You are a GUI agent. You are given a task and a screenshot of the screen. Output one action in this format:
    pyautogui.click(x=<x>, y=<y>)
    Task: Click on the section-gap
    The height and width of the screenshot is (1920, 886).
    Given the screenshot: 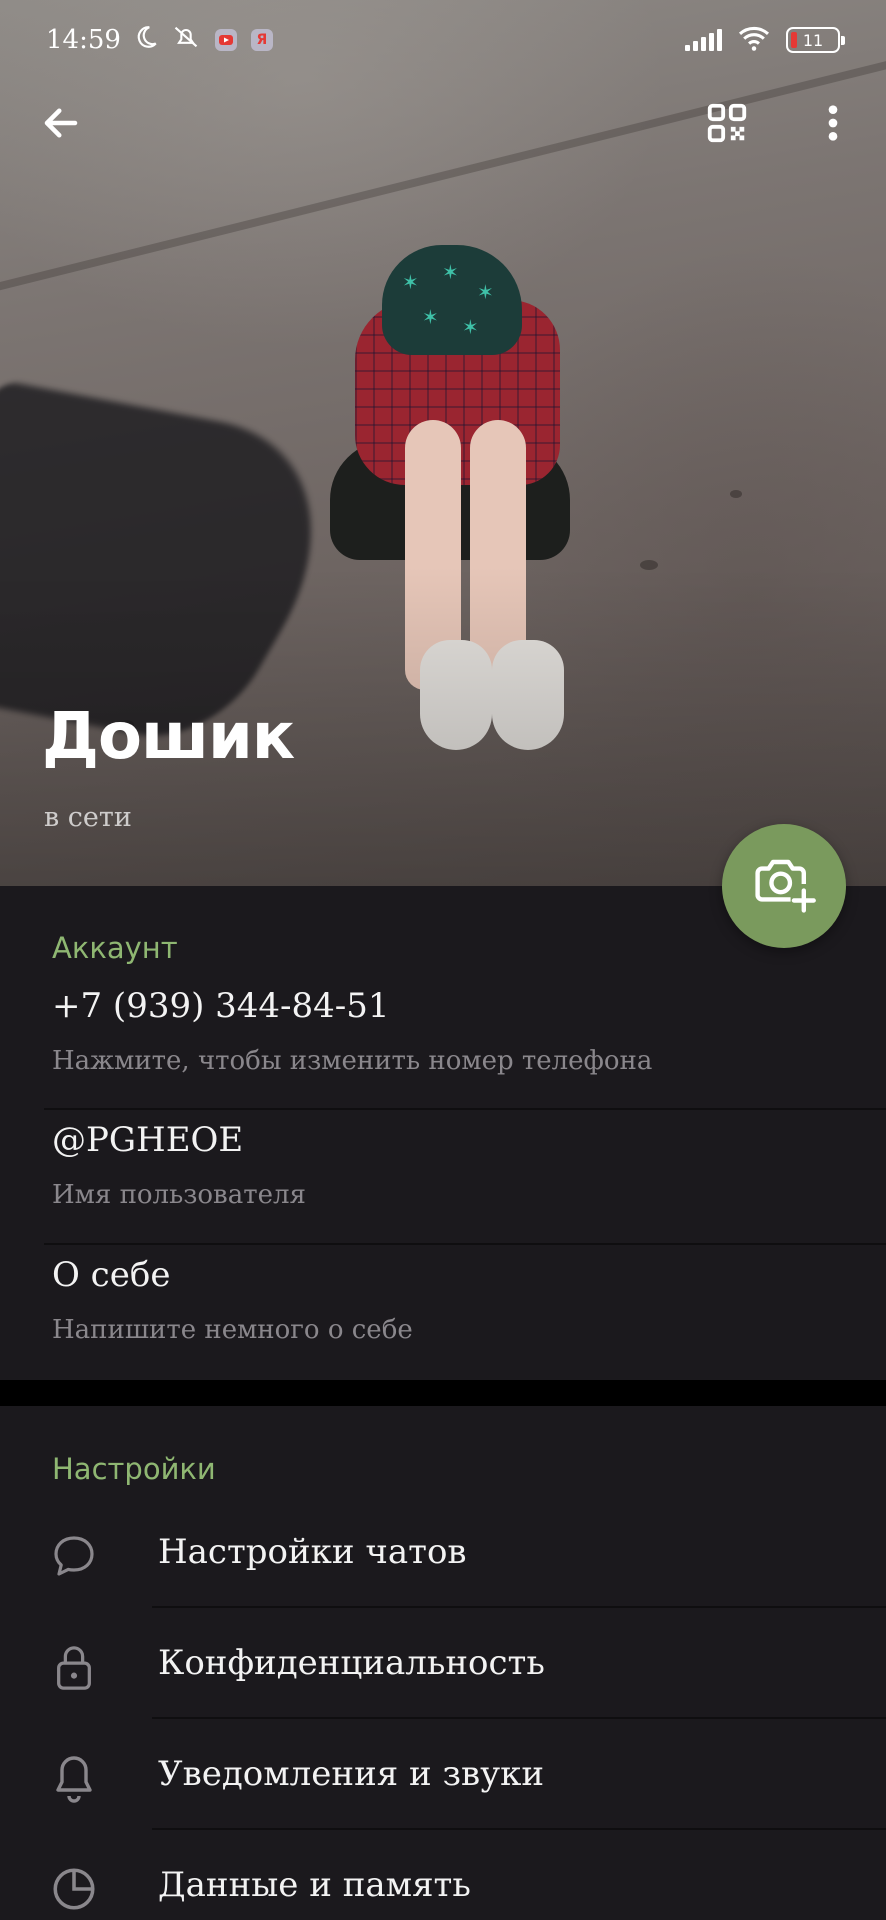 What is the action you would take?
    pyautogui.click(x=443, y=1393)
    